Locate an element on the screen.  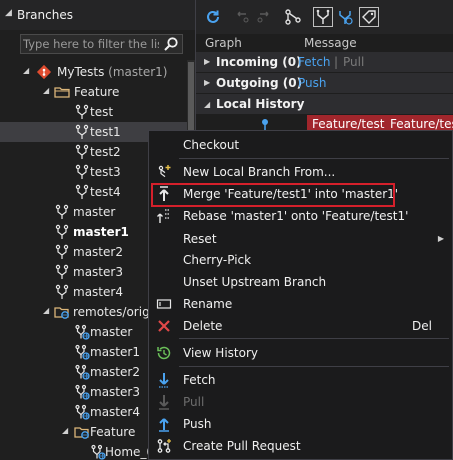
menu-item-unset-upstream: Unset Upstream Branch is located at coordinates (300, 282).